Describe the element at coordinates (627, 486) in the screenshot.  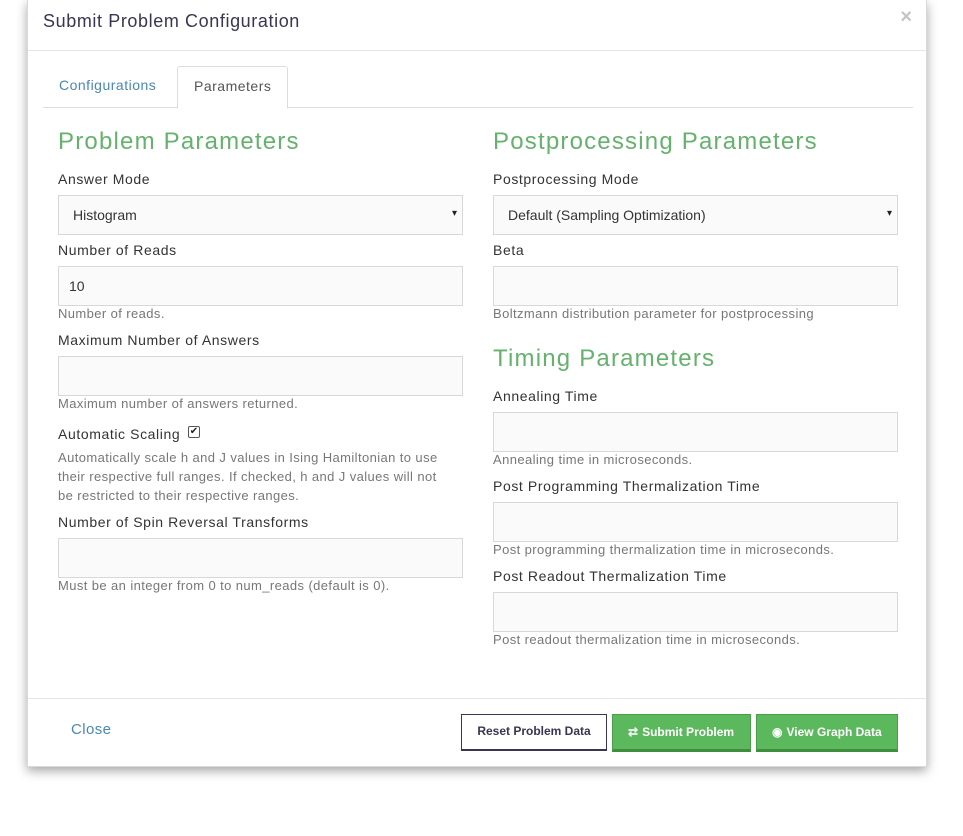
I see `post-programming-label: Post Programming Thermalization Time` at that location.